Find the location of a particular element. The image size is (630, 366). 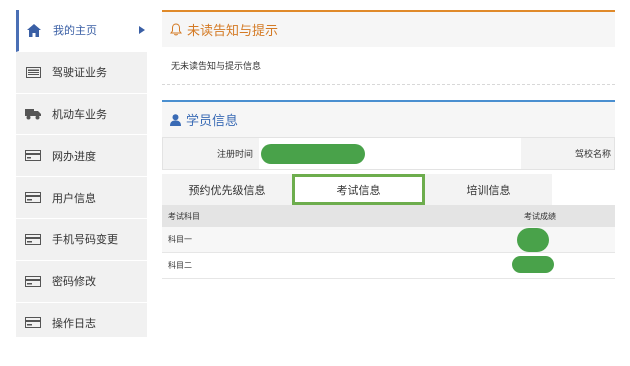

reg-time-label: 注册时间 is located at coordinates (211, 153).